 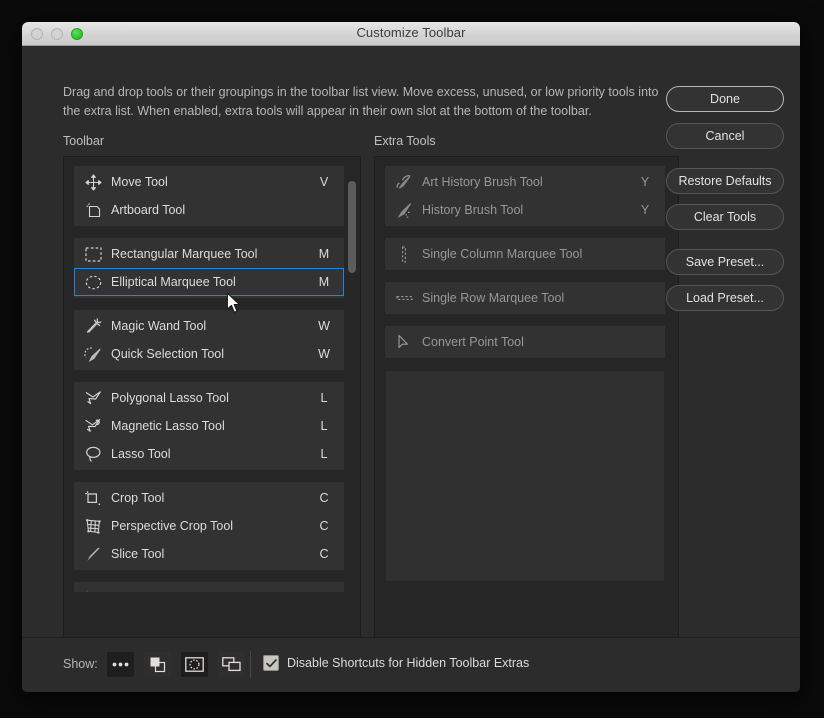 I want to click on tool-row: Quick Selection Tool W, so click(x=209, y=354).